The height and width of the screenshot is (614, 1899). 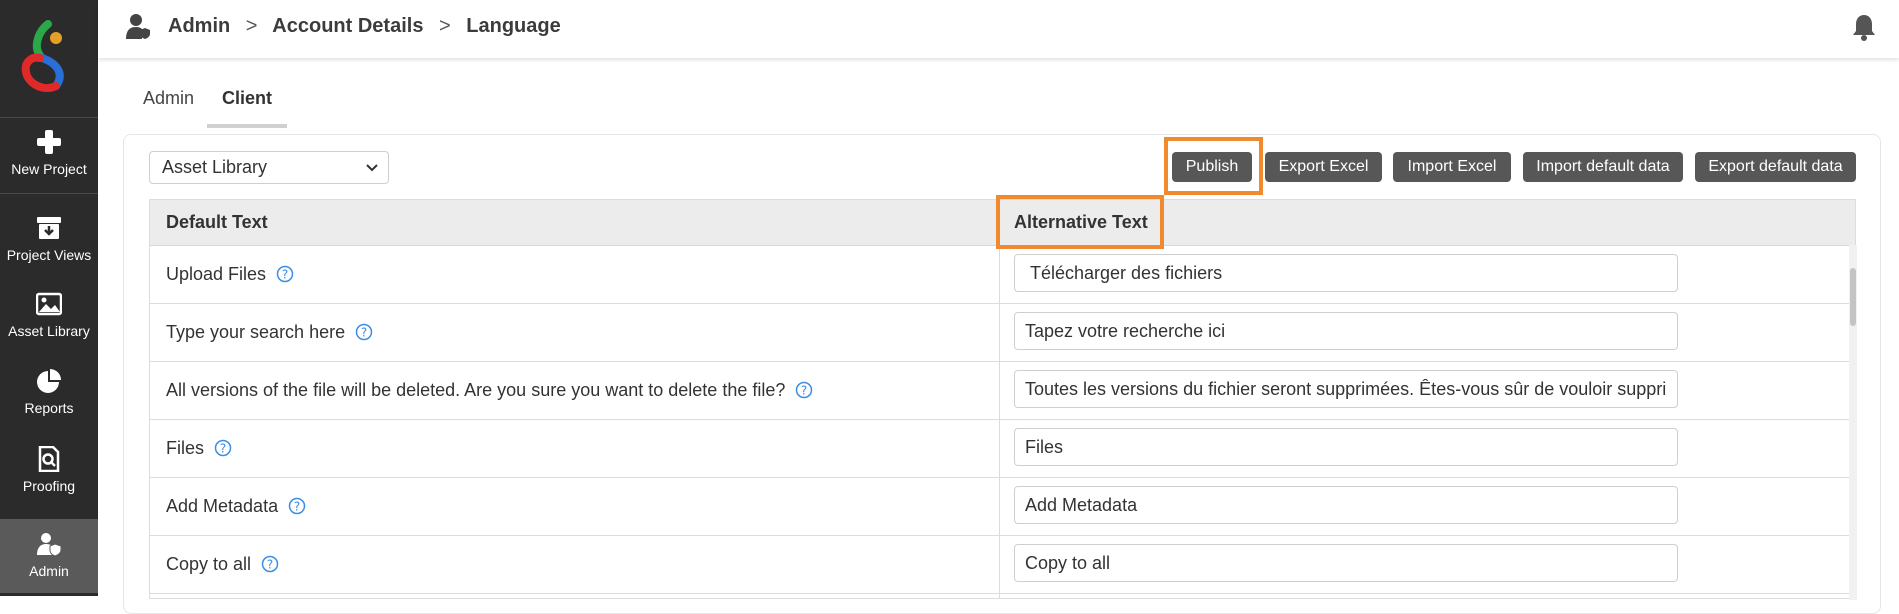 What do you see at coordinates (372, 168) in the screenshot?
I see `chevron-down-icon` at bounding box center [372, 168].